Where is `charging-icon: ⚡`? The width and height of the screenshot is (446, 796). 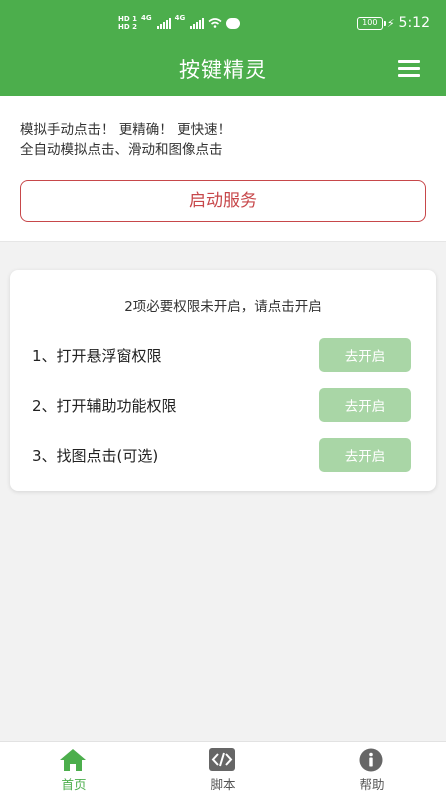 charging-icon: ⚡ is located at coordinates (390, 23).